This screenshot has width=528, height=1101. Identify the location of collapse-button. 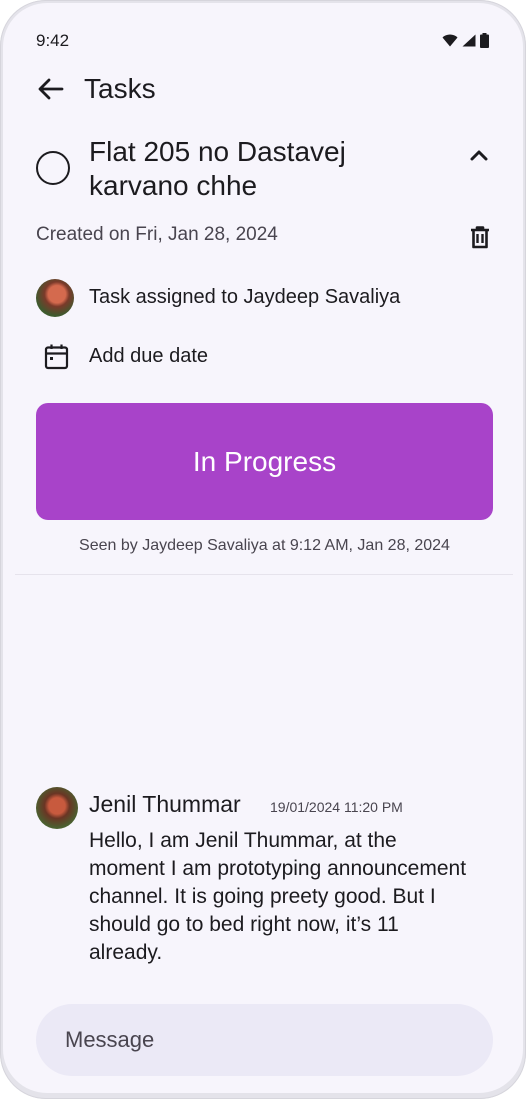
(479, 155).